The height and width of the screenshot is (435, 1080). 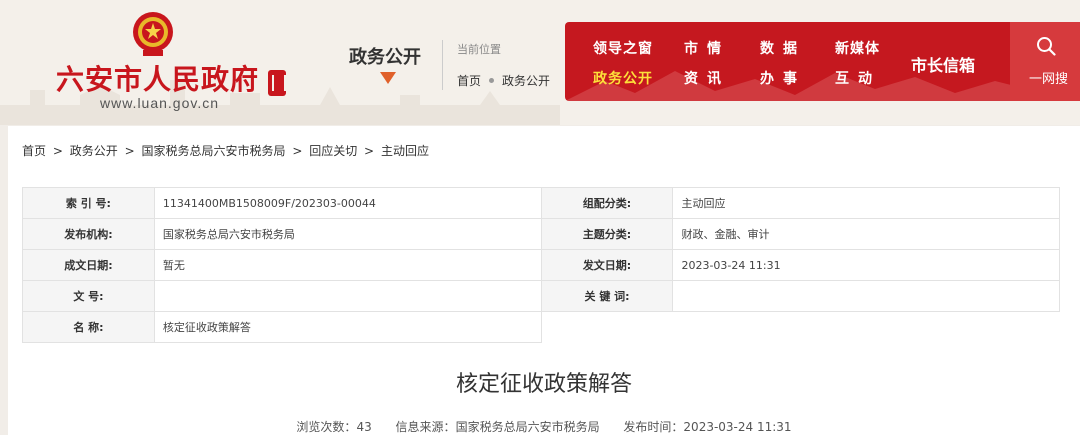 What do you see at coordinates (866, 265) in the screenshot?
I see `published-date-value: 2023-03-24 11:31` at bounding box center [866, 265].